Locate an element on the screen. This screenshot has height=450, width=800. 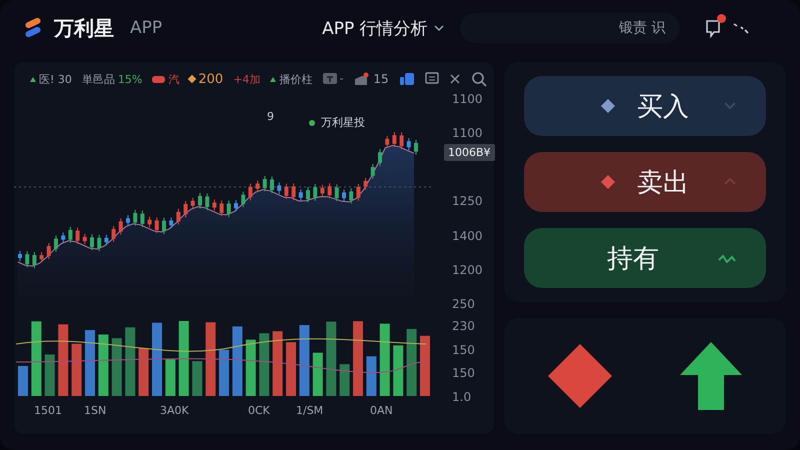
brand-name: 万利星 is located at coordinates (84, 28).